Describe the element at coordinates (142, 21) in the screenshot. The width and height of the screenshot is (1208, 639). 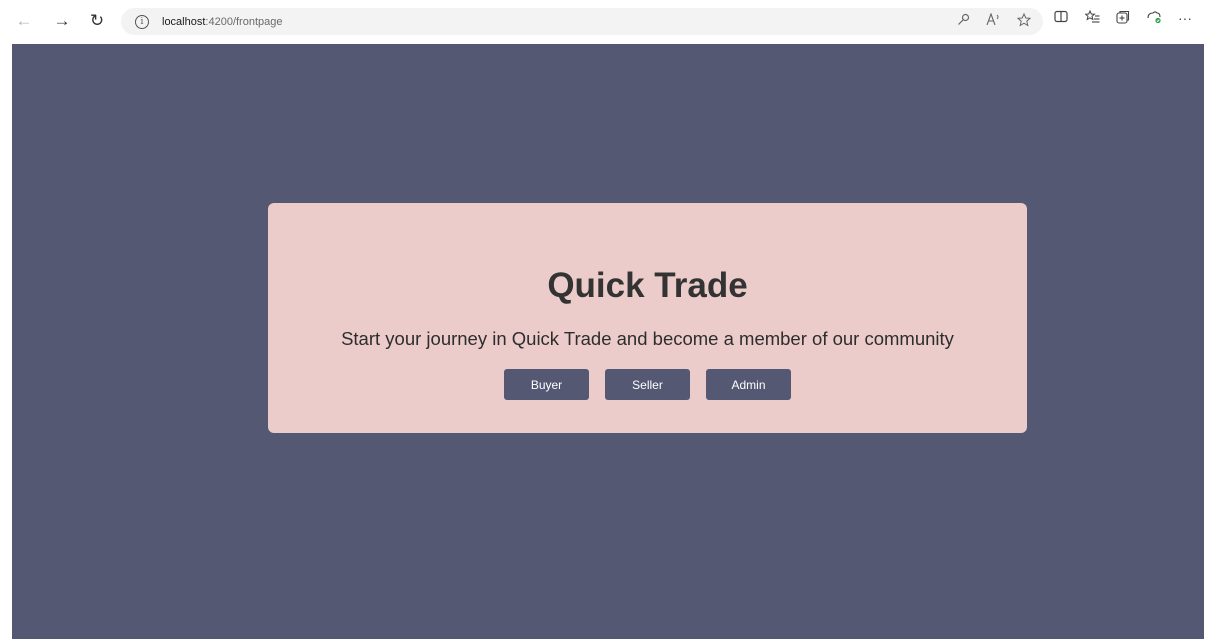
I see `info-icon: i` at that location.